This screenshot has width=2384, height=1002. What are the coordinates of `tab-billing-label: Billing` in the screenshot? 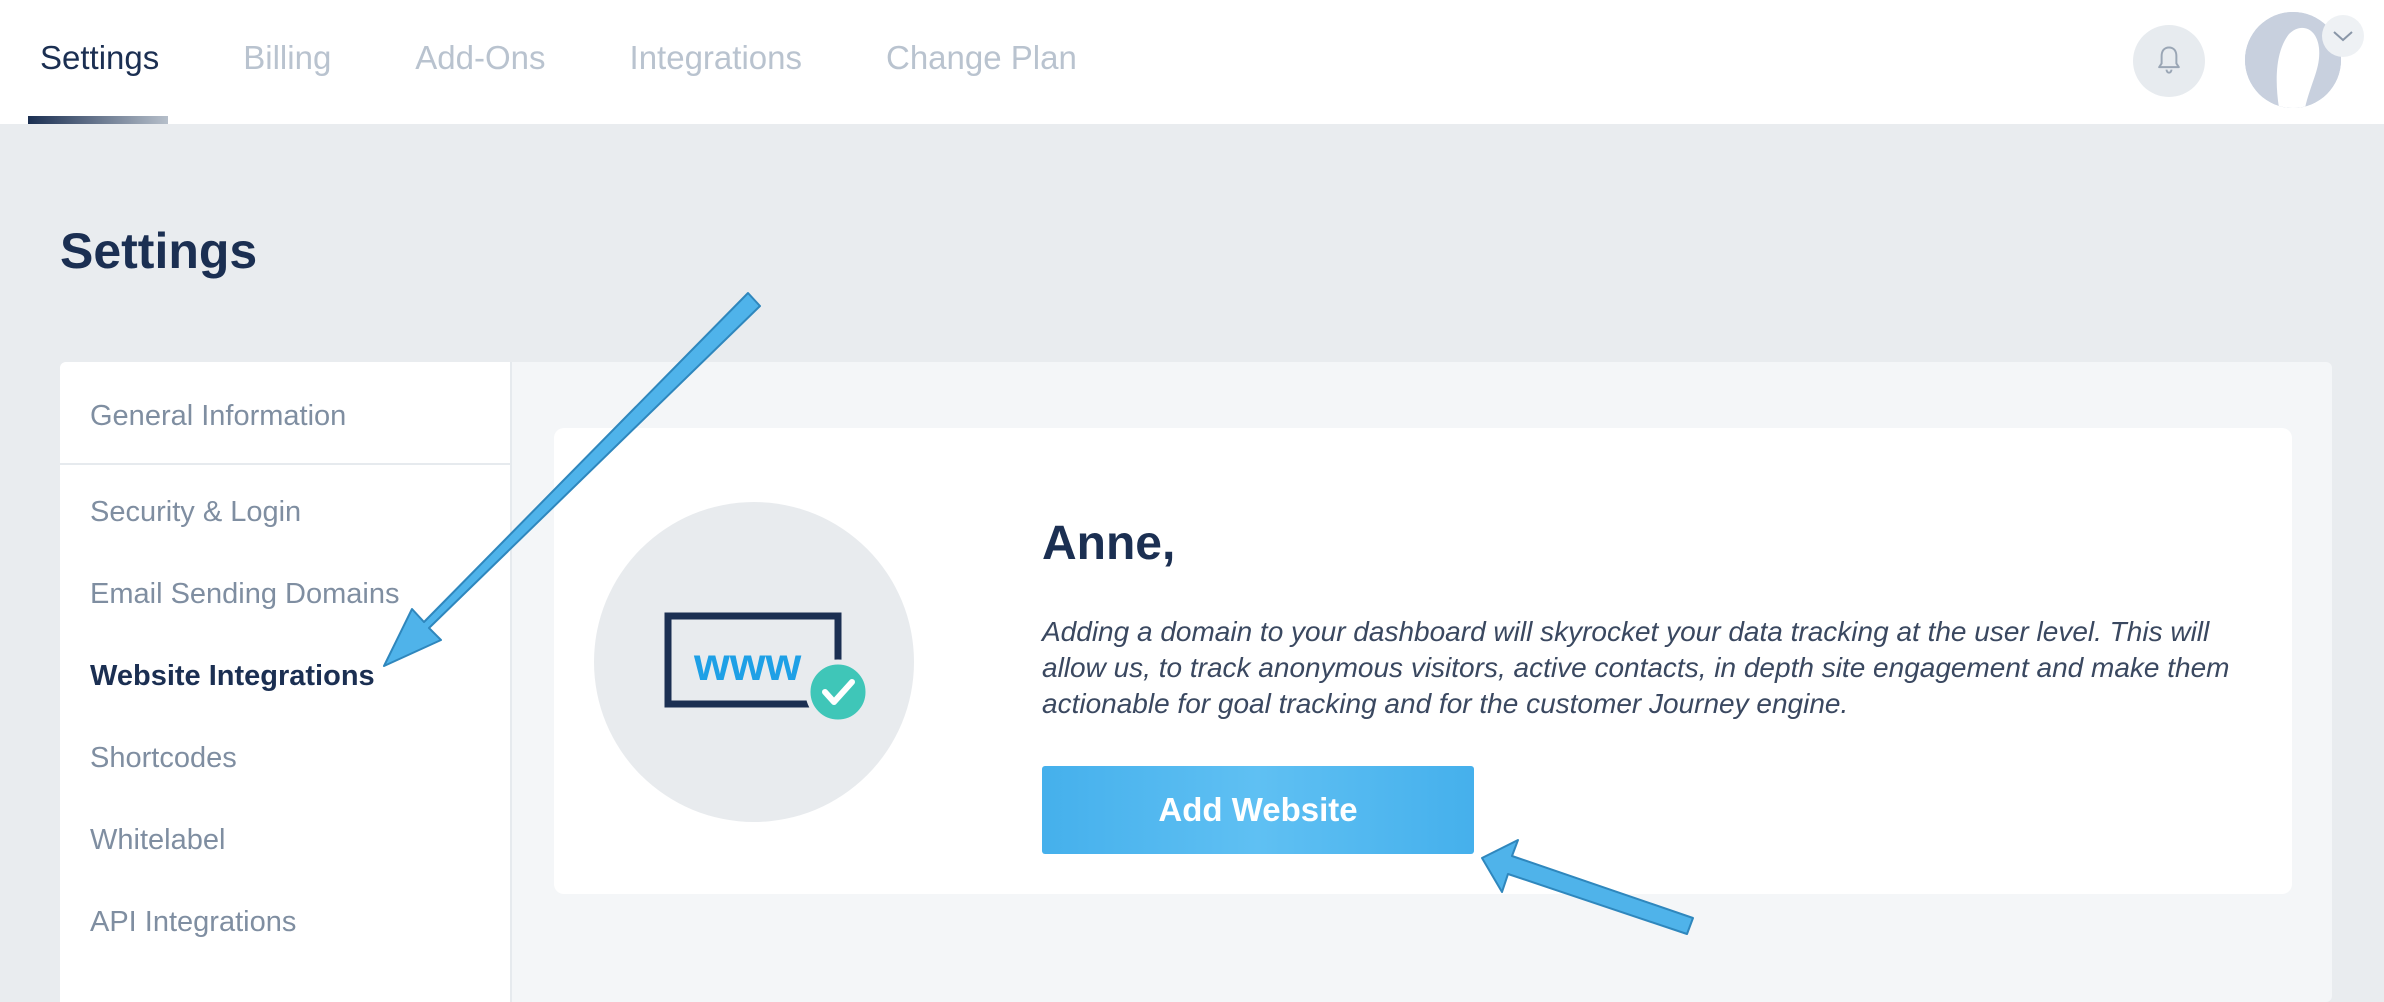 It's located at (287, 57).